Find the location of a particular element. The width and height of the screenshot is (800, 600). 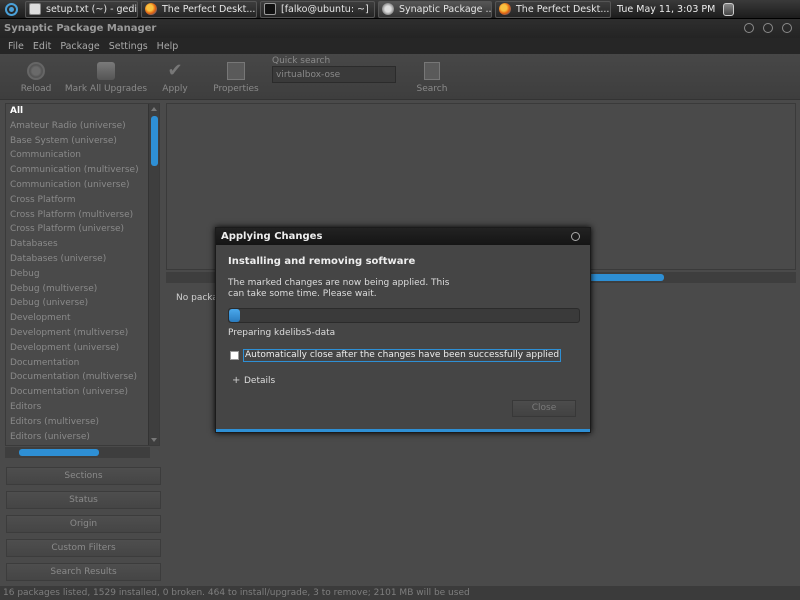

category-item: Editors (multiverse) is located at coordinates (82, 422).